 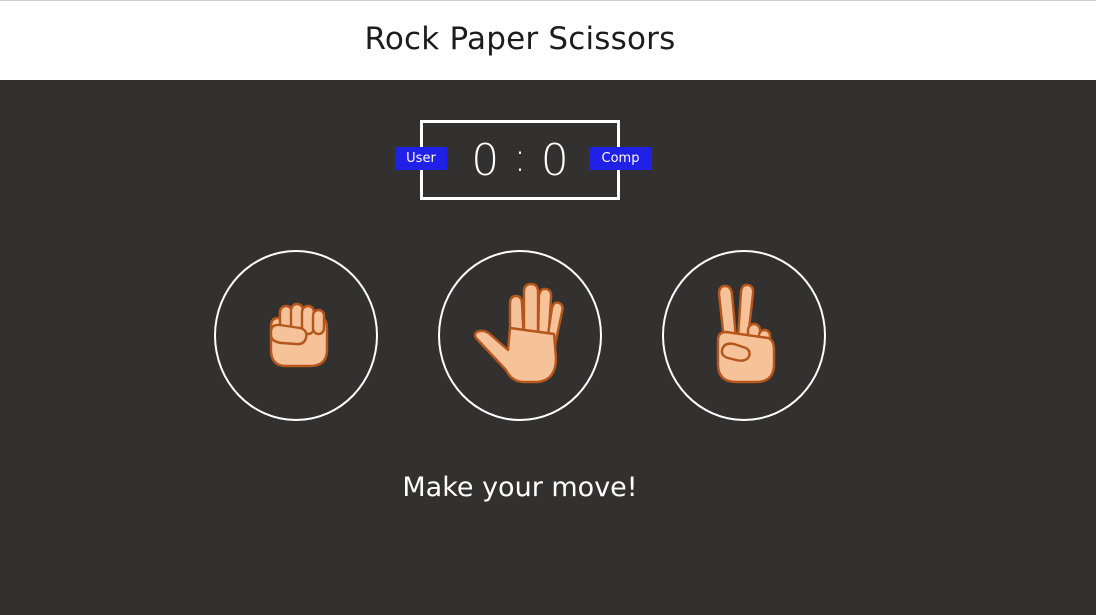 I want to click on rock-choice-button, so click(x=296, y=335).